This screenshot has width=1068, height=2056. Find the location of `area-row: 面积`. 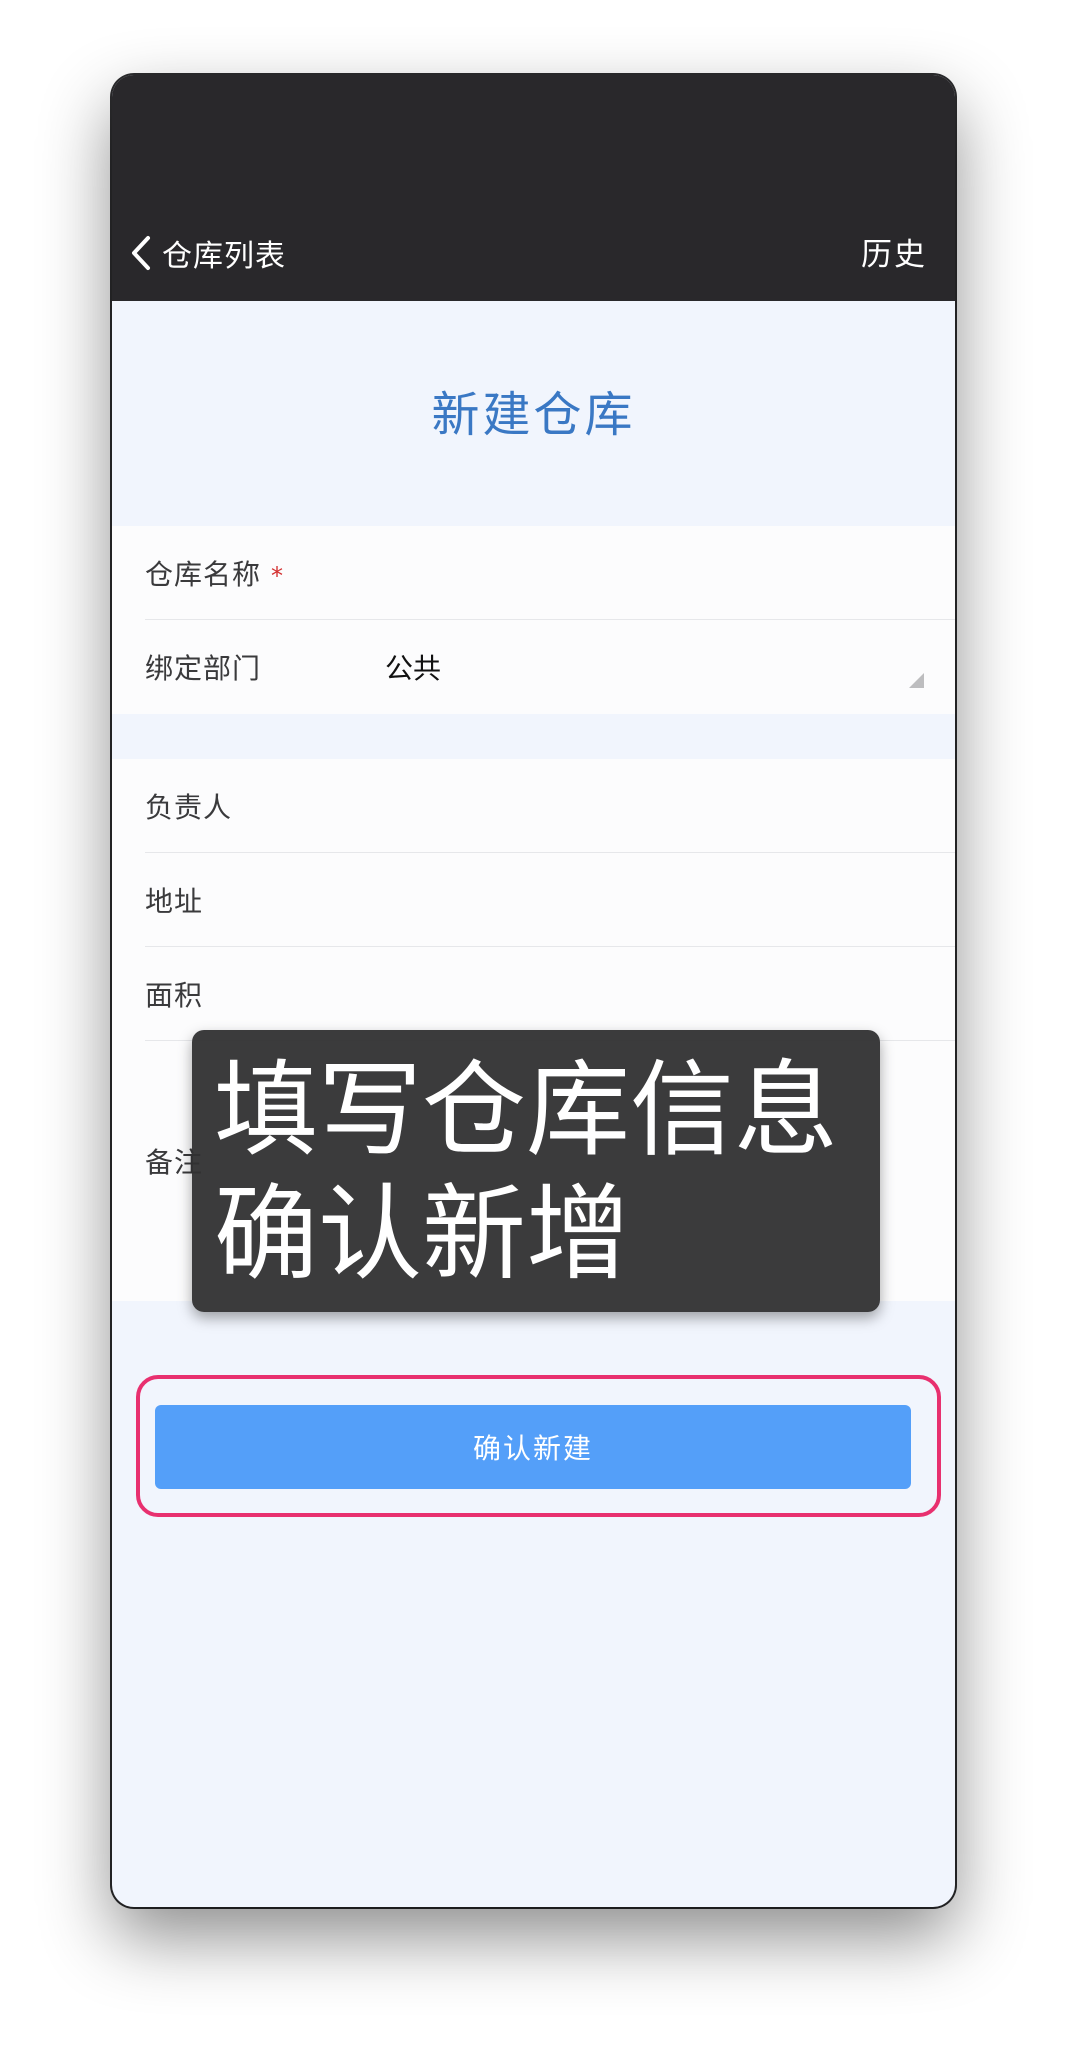

area-row: 面积 is located at coordinates (533, 994).